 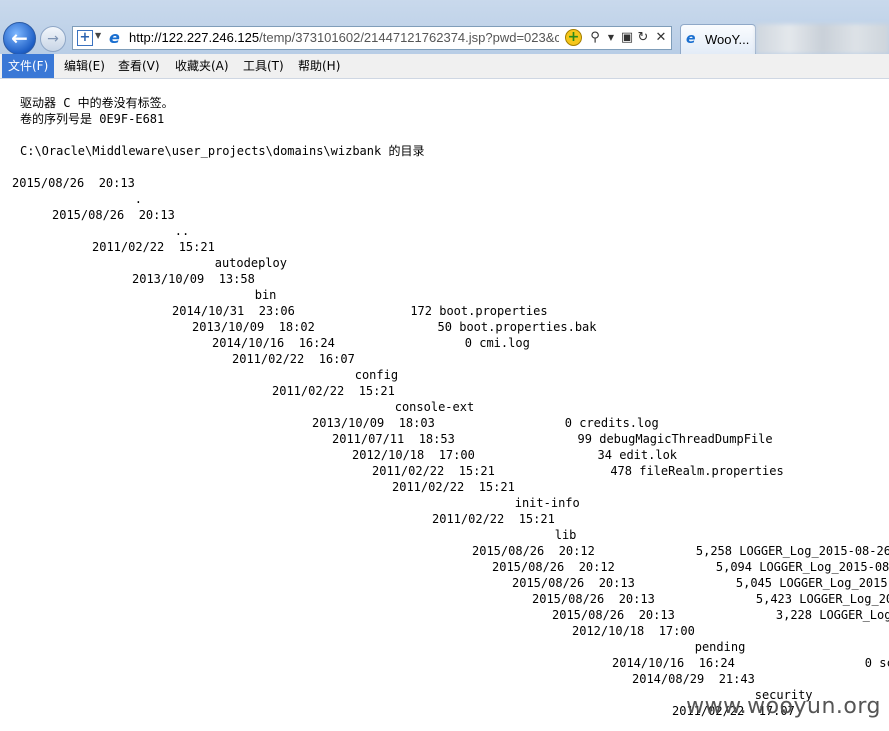 What do you see at coordinates (750, 663) in the screenshot?
I see `listing-file-row: 2014/10/16 16:24 0 scheduledtask.log` at bounding box center [750, 663].